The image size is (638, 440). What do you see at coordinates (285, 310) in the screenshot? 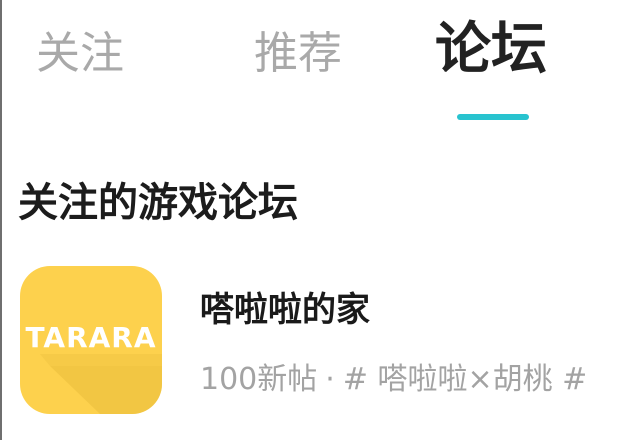
I see `forum-name: 嗒啦啦的家` at bounding box center [285, 310].